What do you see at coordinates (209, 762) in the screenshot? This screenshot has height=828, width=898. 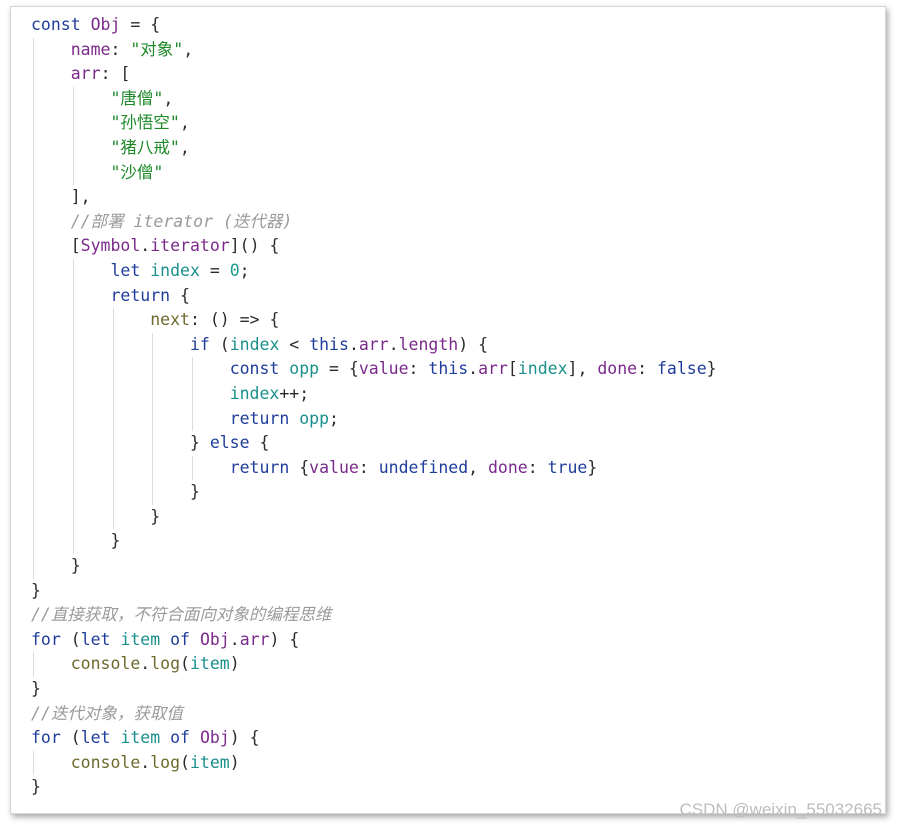 I see `code-token: item` at bounding box center [209, 762].